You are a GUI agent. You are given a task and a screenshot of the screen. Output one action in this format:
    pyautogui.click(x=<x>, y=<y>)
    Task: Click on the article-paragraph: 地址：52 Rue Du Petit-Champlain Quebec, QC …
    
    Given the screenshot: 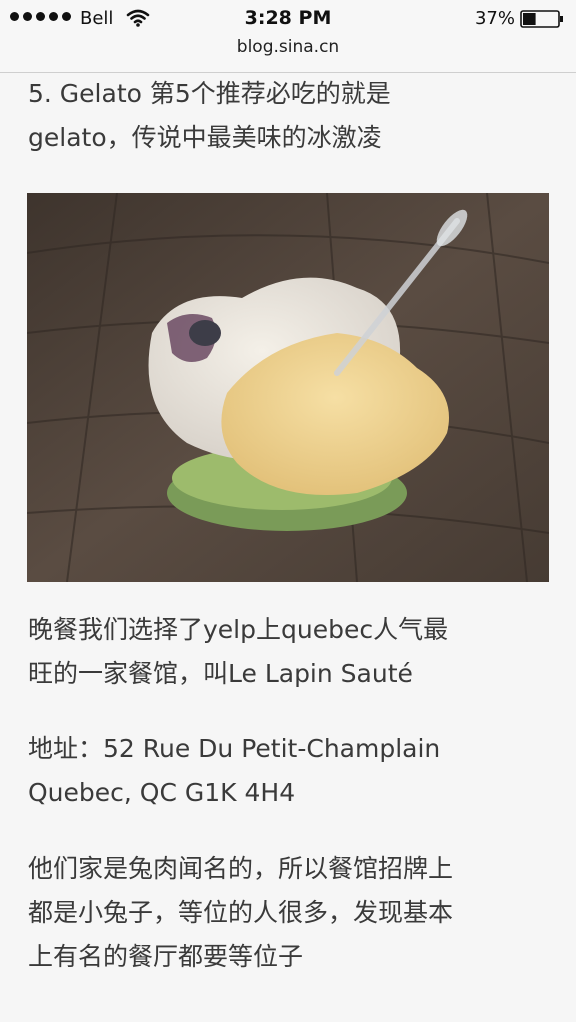 What is the action you would take?
    pyautogui.click(x=234, y=770)
    